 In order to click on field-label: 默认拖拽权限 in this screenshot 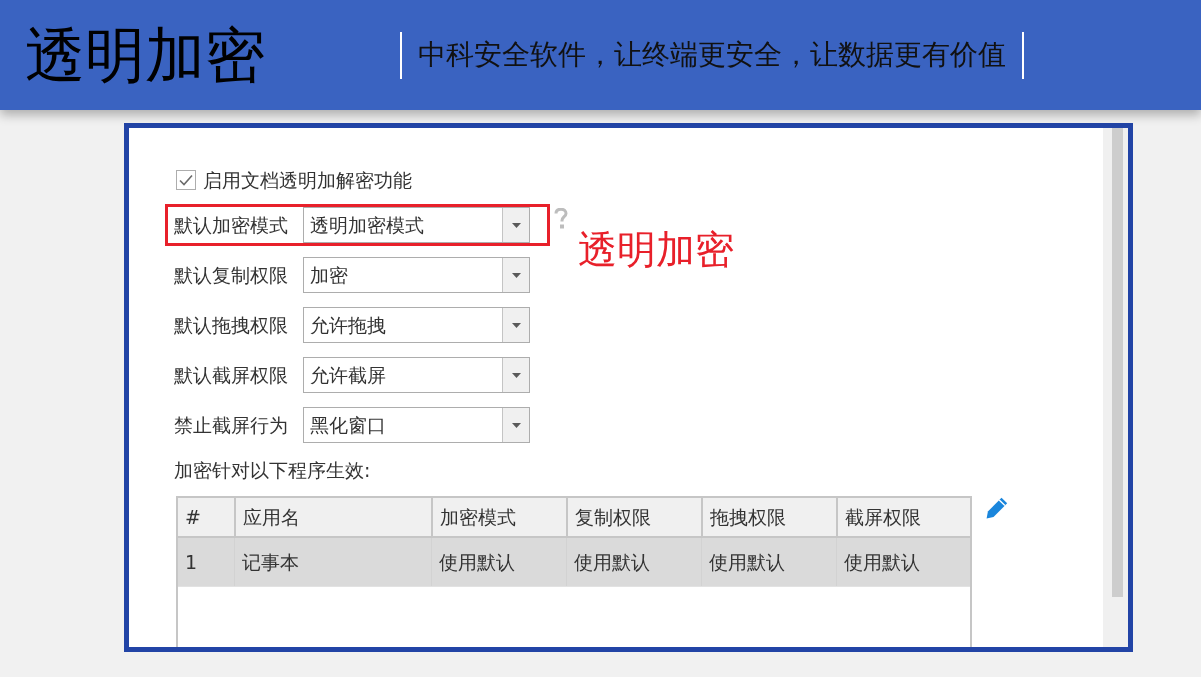, I will do `click(231, 325)`.